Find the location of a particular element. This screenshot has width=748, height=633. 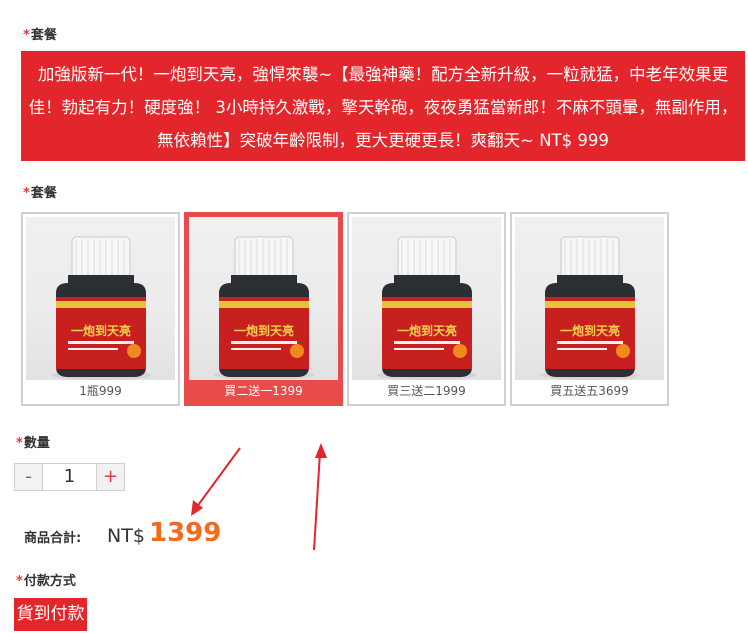

total-currency: NT$ is located at coordinates (126, 536).